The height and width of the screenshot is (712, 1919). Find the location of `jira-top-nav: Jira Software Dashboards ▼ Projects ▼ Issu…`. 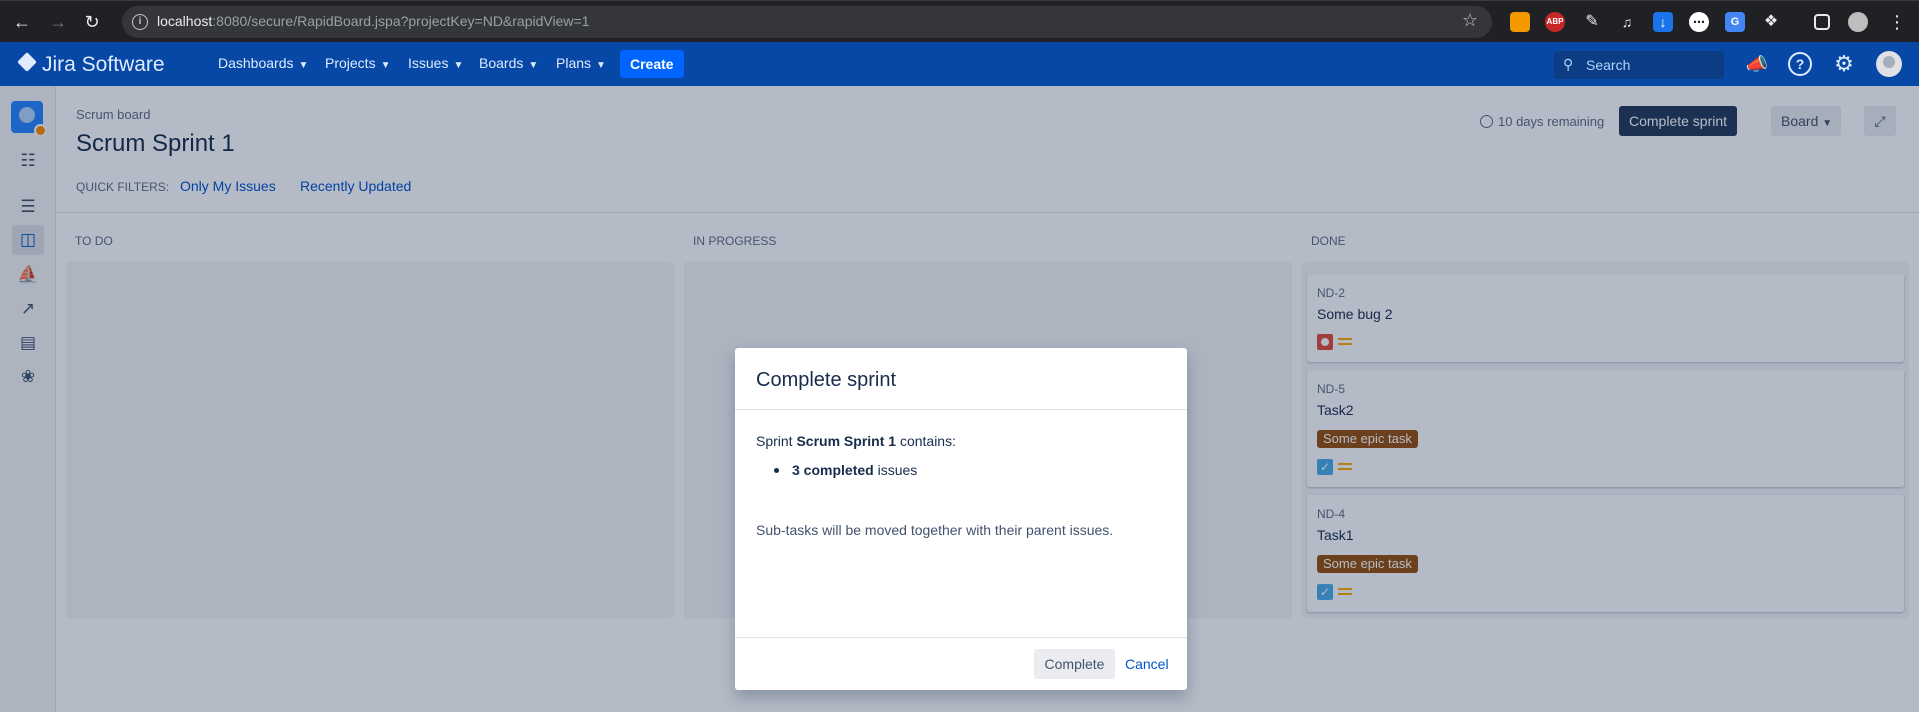

jira-top-nav: Jira Software Dashboards ▼ Projects ▼ Issu… is located at coordinates (959, 64).